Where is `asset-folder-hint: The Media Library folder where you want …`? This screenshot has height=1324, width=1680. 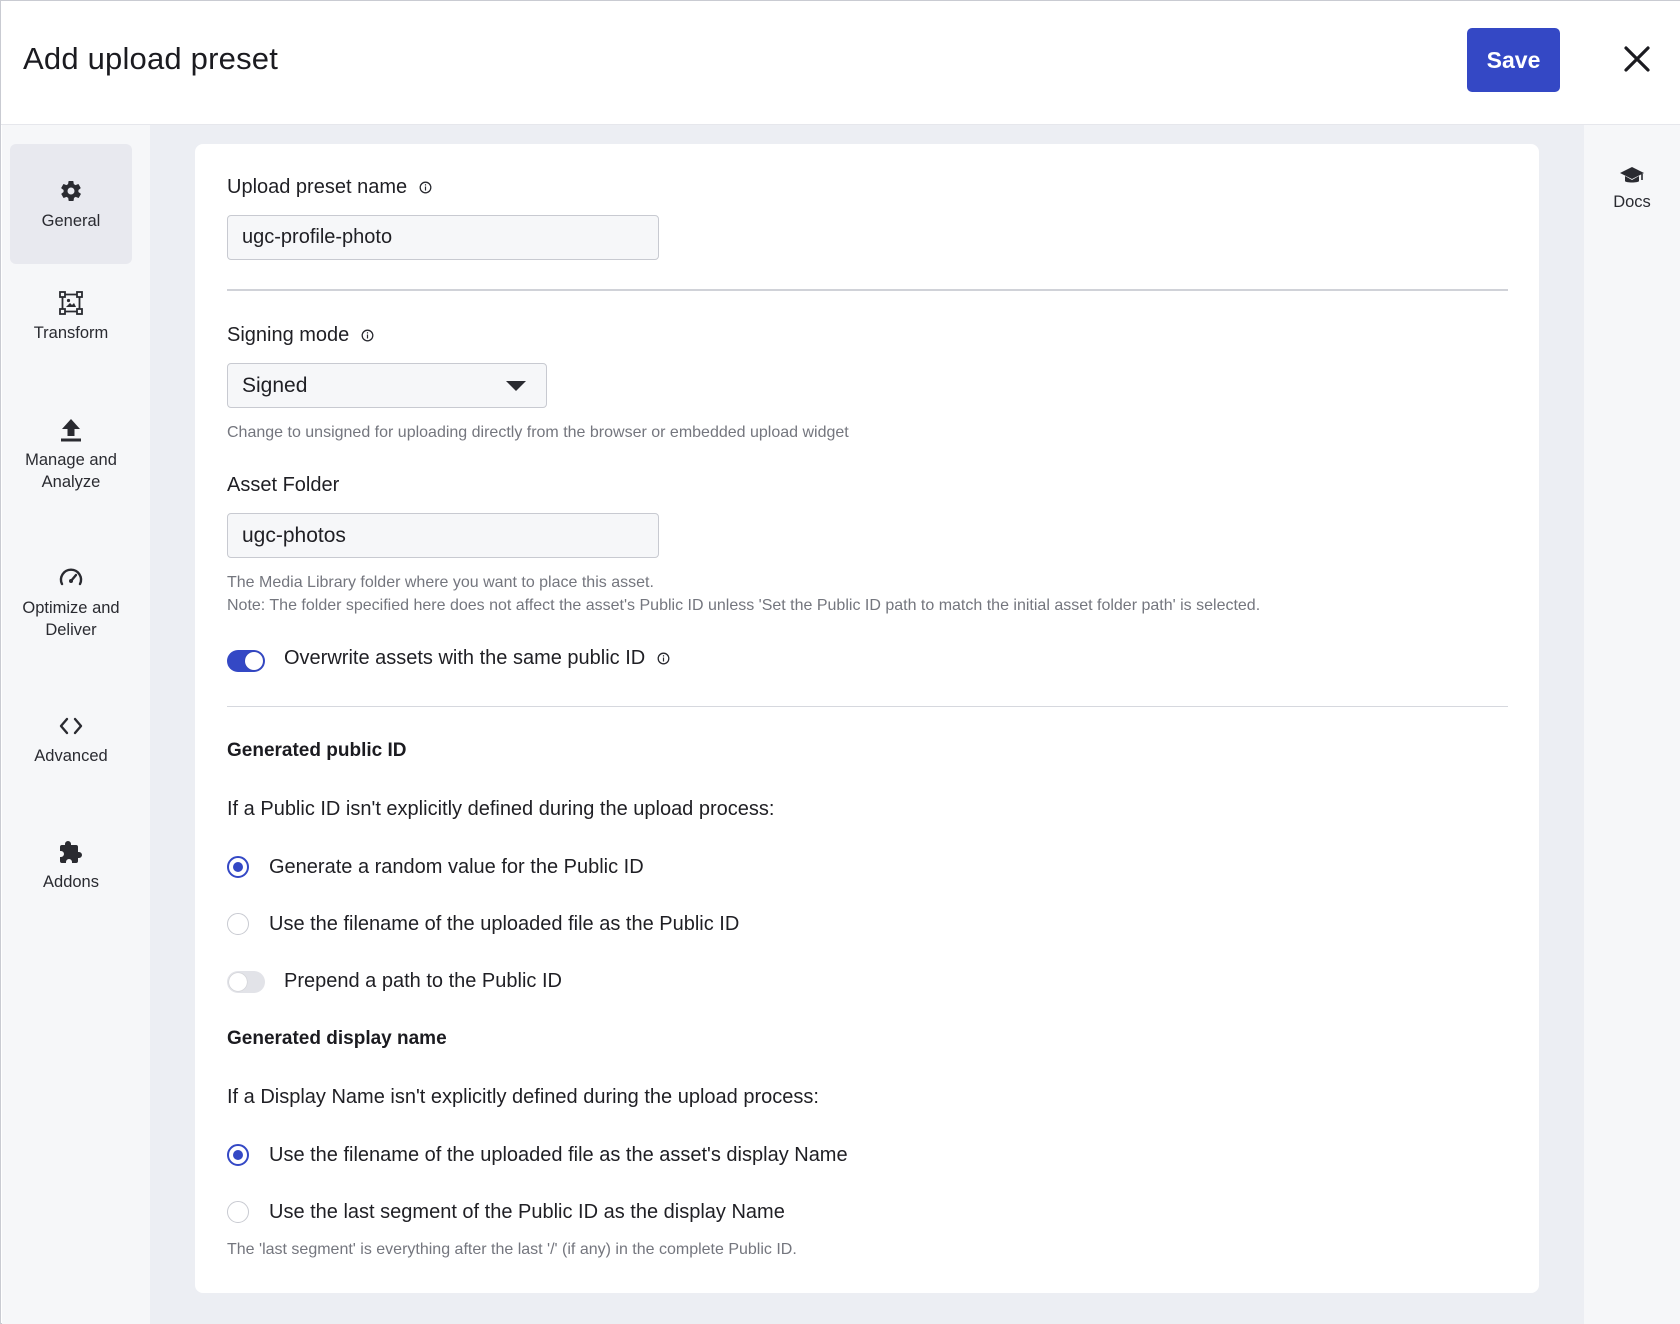 asset-folder-hint: The Media Library folder where you want … is located at coordinates (743, 594).